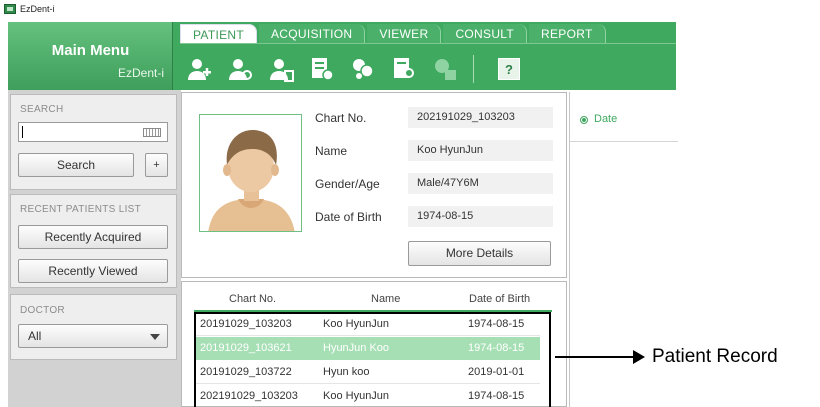  Describe the element at coordinates (567, 34) in the screenshot. I see `tab-report: REPORT` at that location.